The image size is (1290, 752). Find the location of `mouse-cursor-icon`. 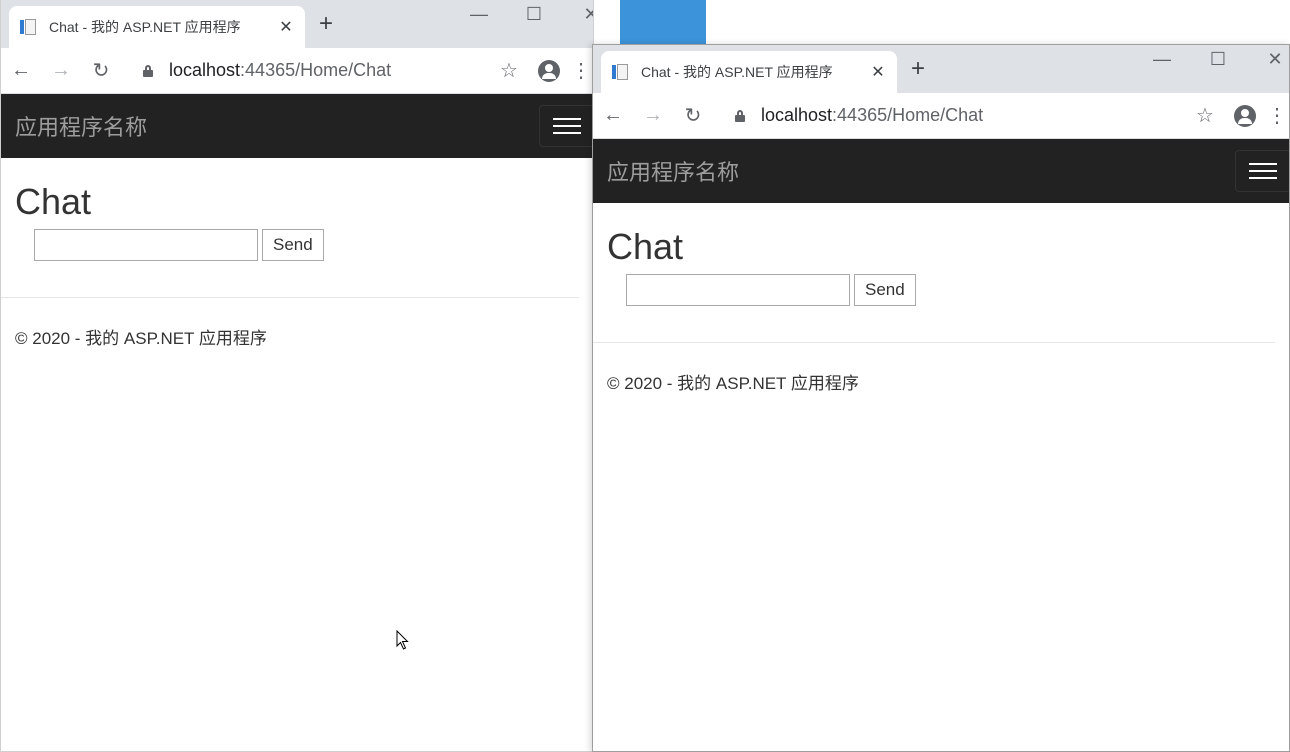

mouse-cursor-icon is located at coordinates (402, 640).